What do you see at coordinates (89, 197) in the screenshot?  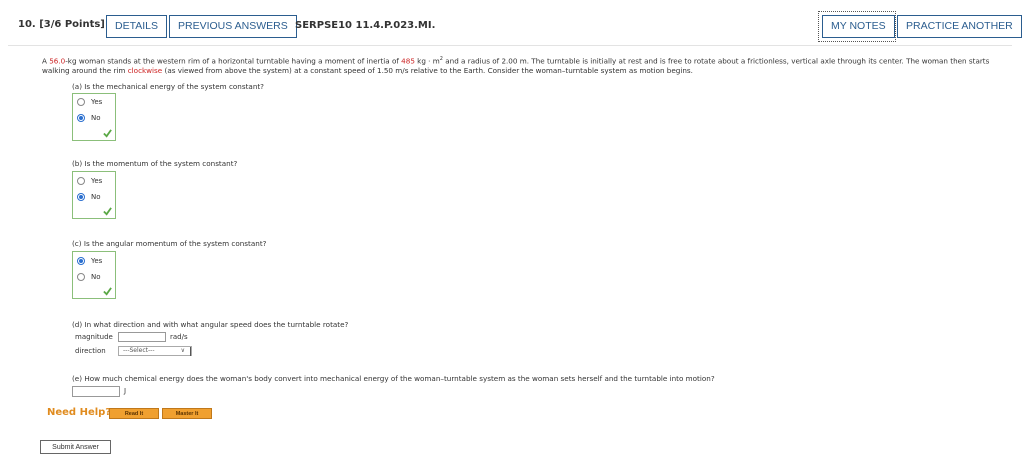 I see `part-b-no-option: No` at bounding box center [89, 197].